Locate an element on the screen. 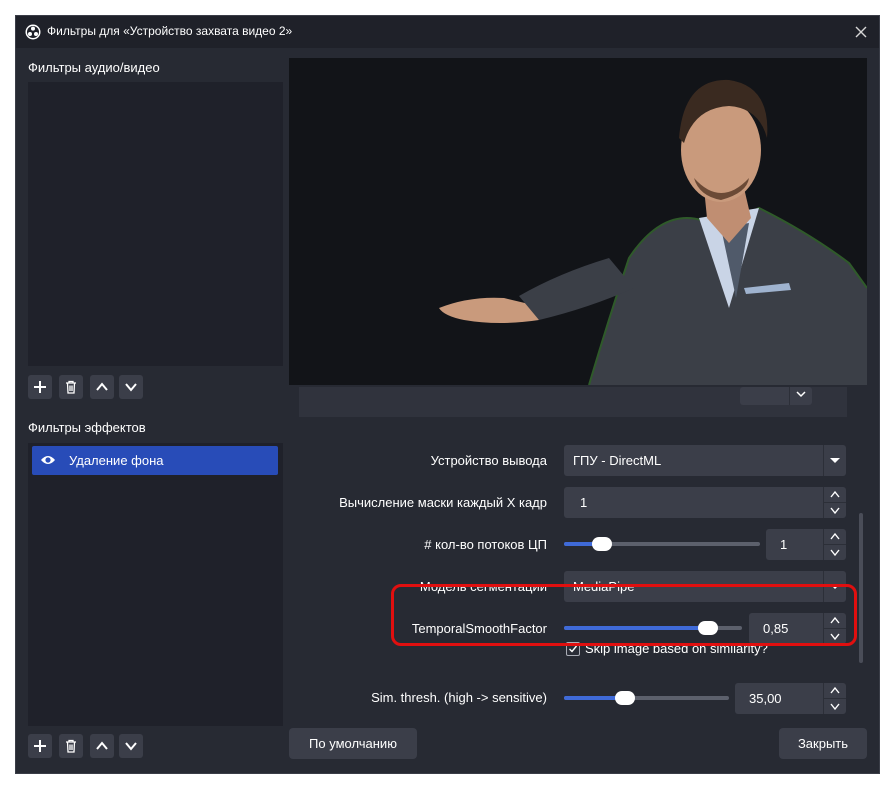  move-audio-video-filter-up-button is located at coordinates (102, 387).